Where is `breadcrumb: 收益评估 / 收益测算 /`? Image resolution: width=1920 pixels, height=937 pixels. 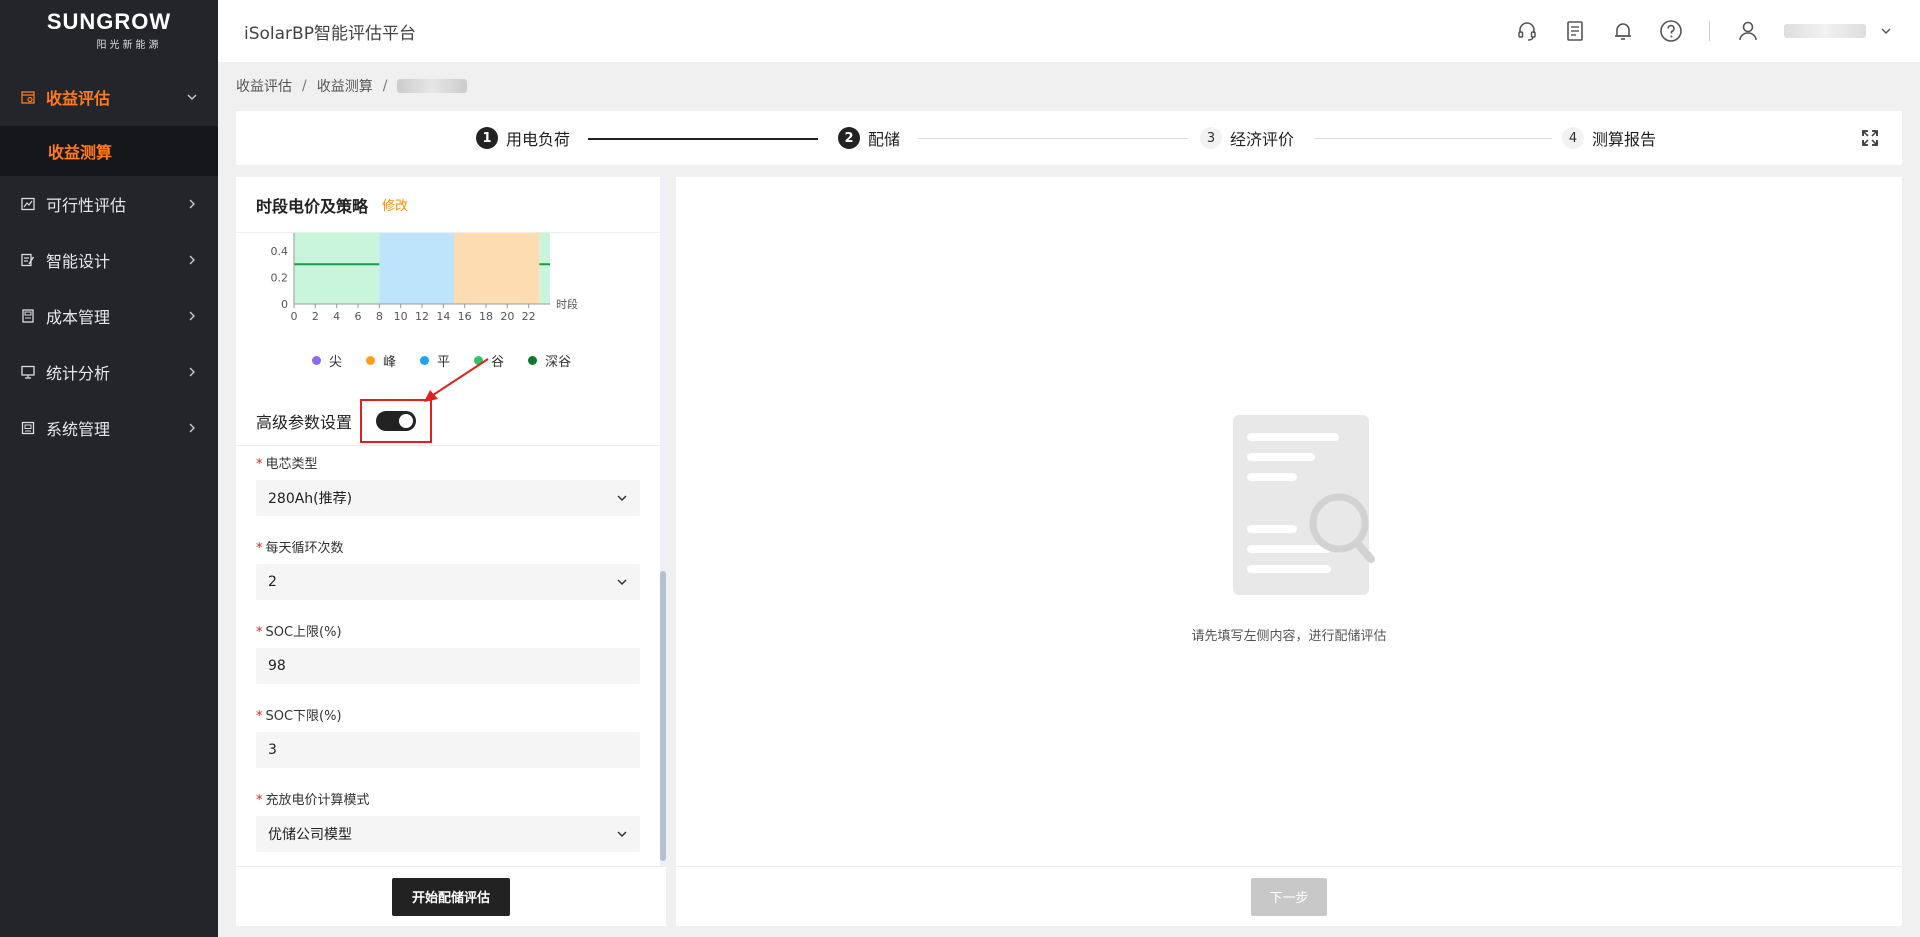 breadcrumb: 收益评估 / 收益测算 / is located at coordinates (352, 86).